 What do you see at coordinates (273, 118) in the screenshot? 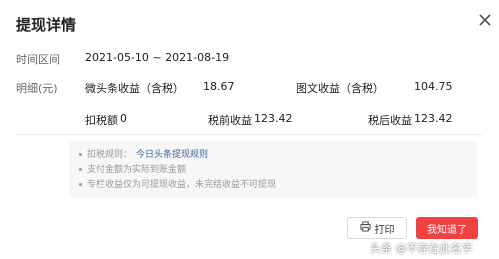
I see `pre-tax-value: 123.42` at bounding box center [273, 118].